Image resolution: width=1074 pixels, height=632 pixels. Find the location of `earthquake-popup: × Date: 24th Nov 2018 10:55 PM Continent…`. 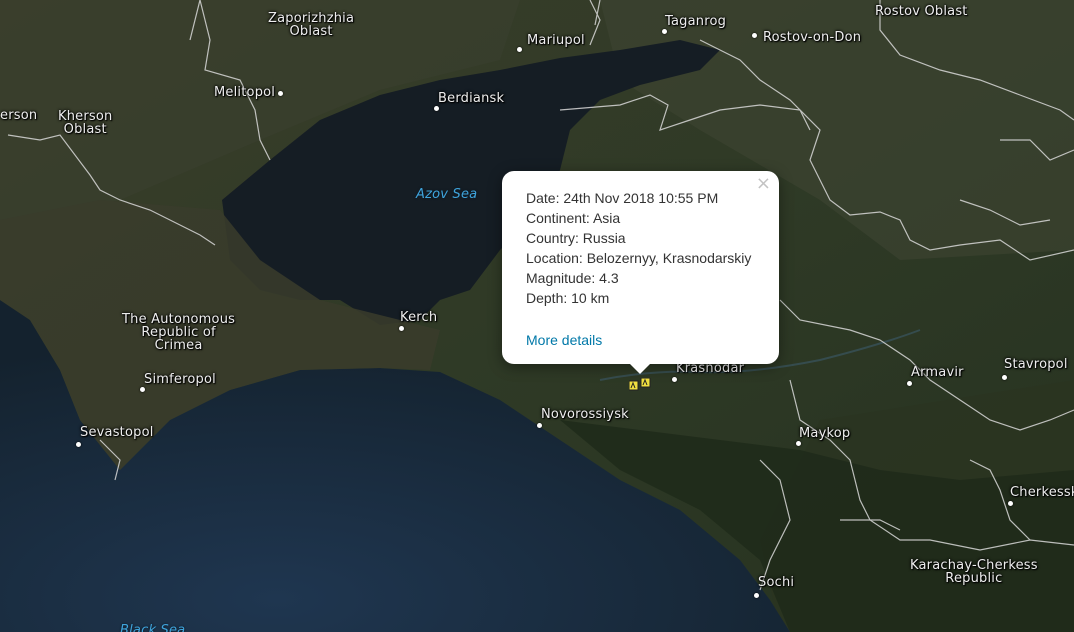

earthquake-popup: × Date: 24th Nov 2018 10:55 PM Continent… is located at coordinates (640, 272).